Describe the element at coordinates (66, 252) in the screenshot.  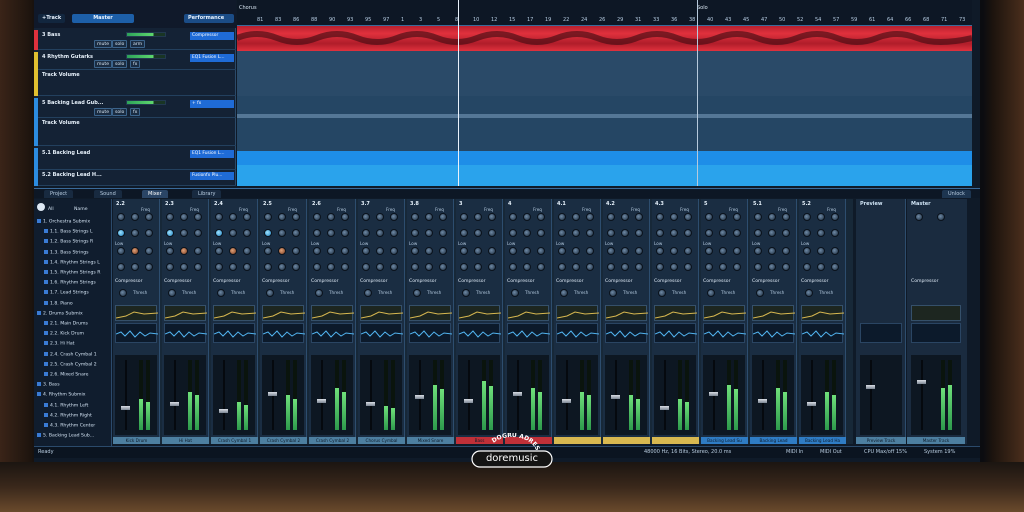
I see `browser-item: 1.3. Bass Strings` at that location.